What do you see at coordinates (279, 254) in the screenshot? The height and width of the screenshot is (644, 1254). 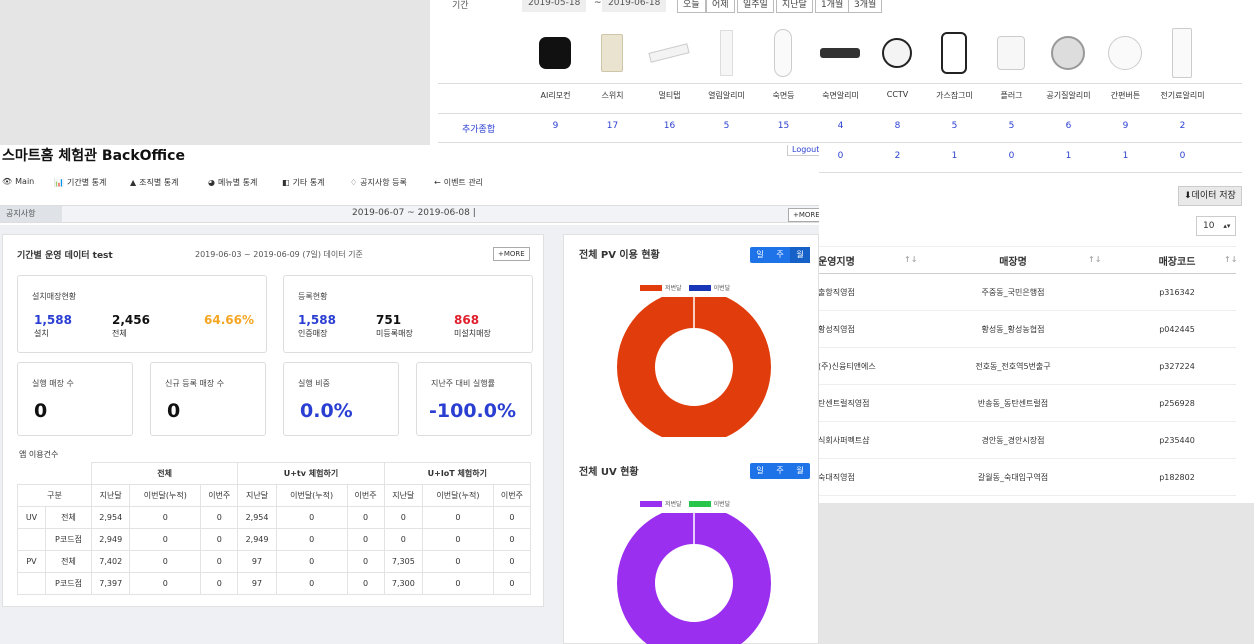 I see `period-range: 2019-06-03 ~ 2019-06-09 (7일) 데이터 기준` at bounding box center [279, 254].